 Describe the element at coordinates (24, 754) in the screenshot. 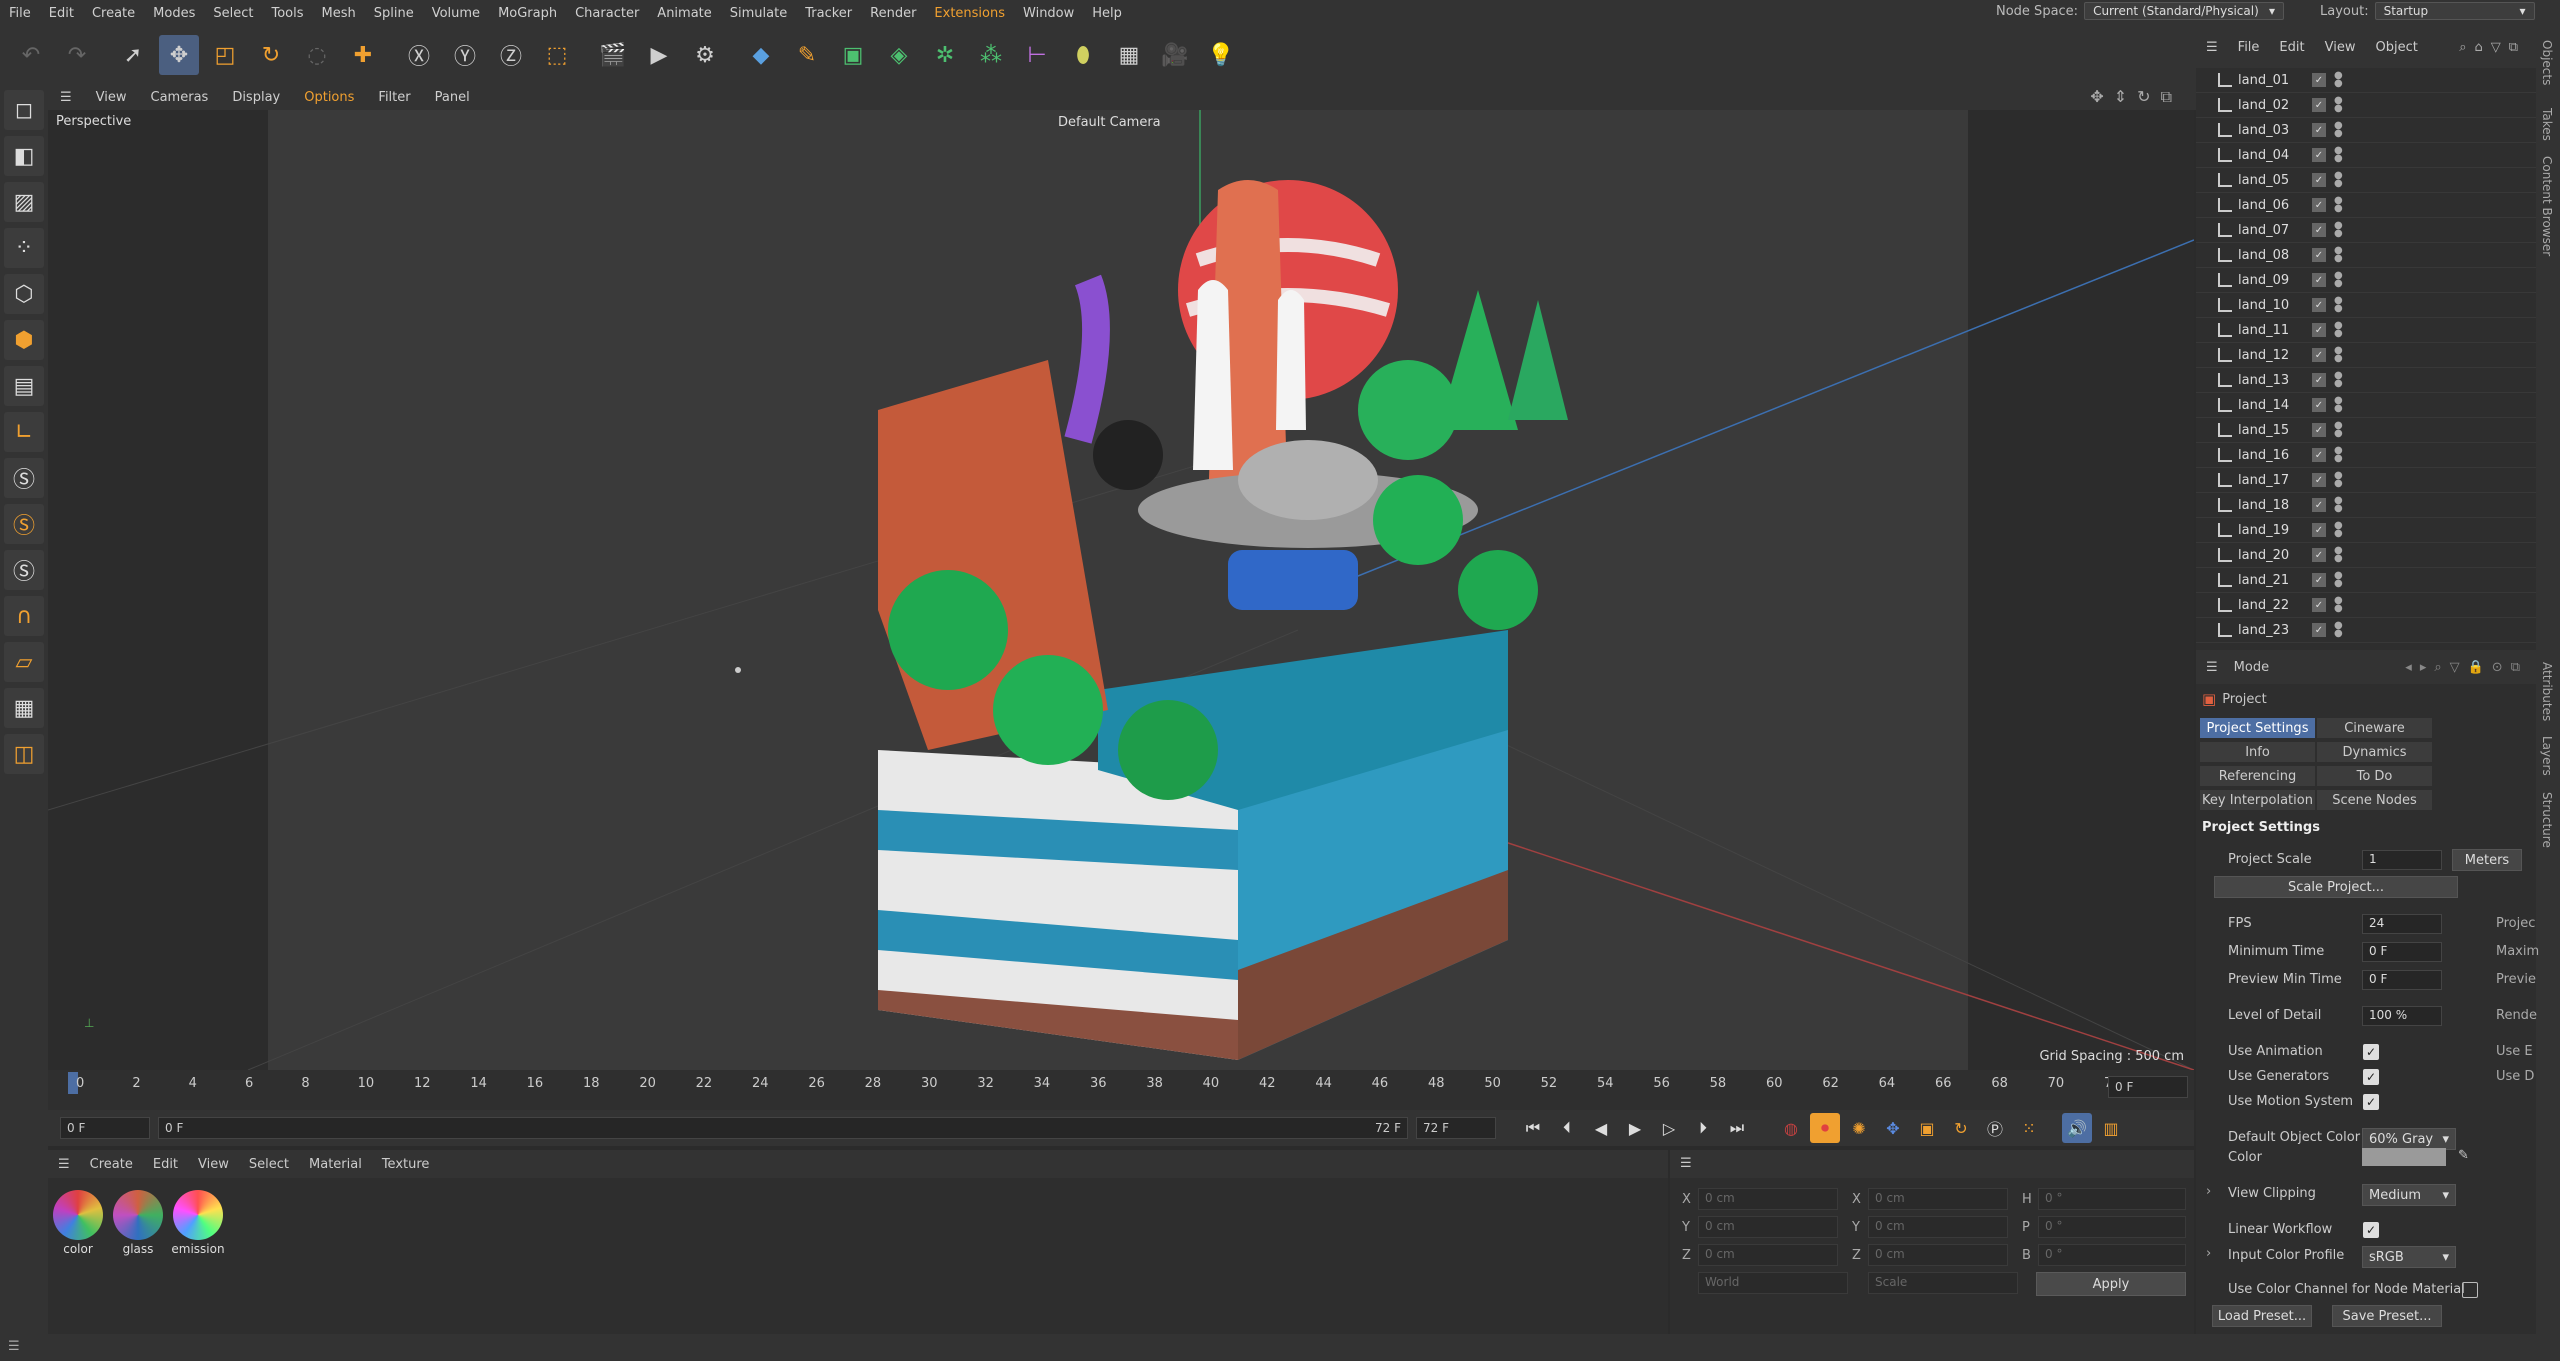

I see `planar-workplane-icon: ◫` at that location.